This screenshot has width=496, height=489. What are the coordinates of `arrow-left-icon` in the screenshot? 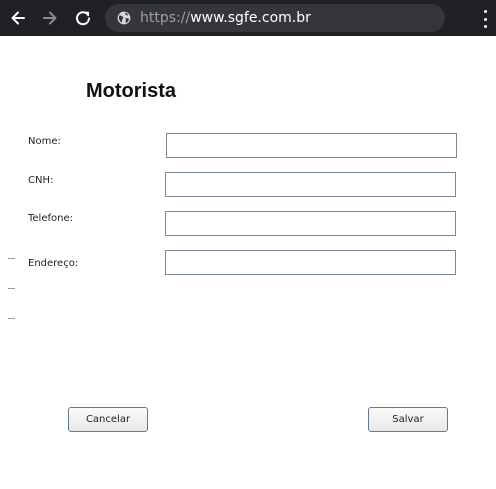 It's located at (18, 18).